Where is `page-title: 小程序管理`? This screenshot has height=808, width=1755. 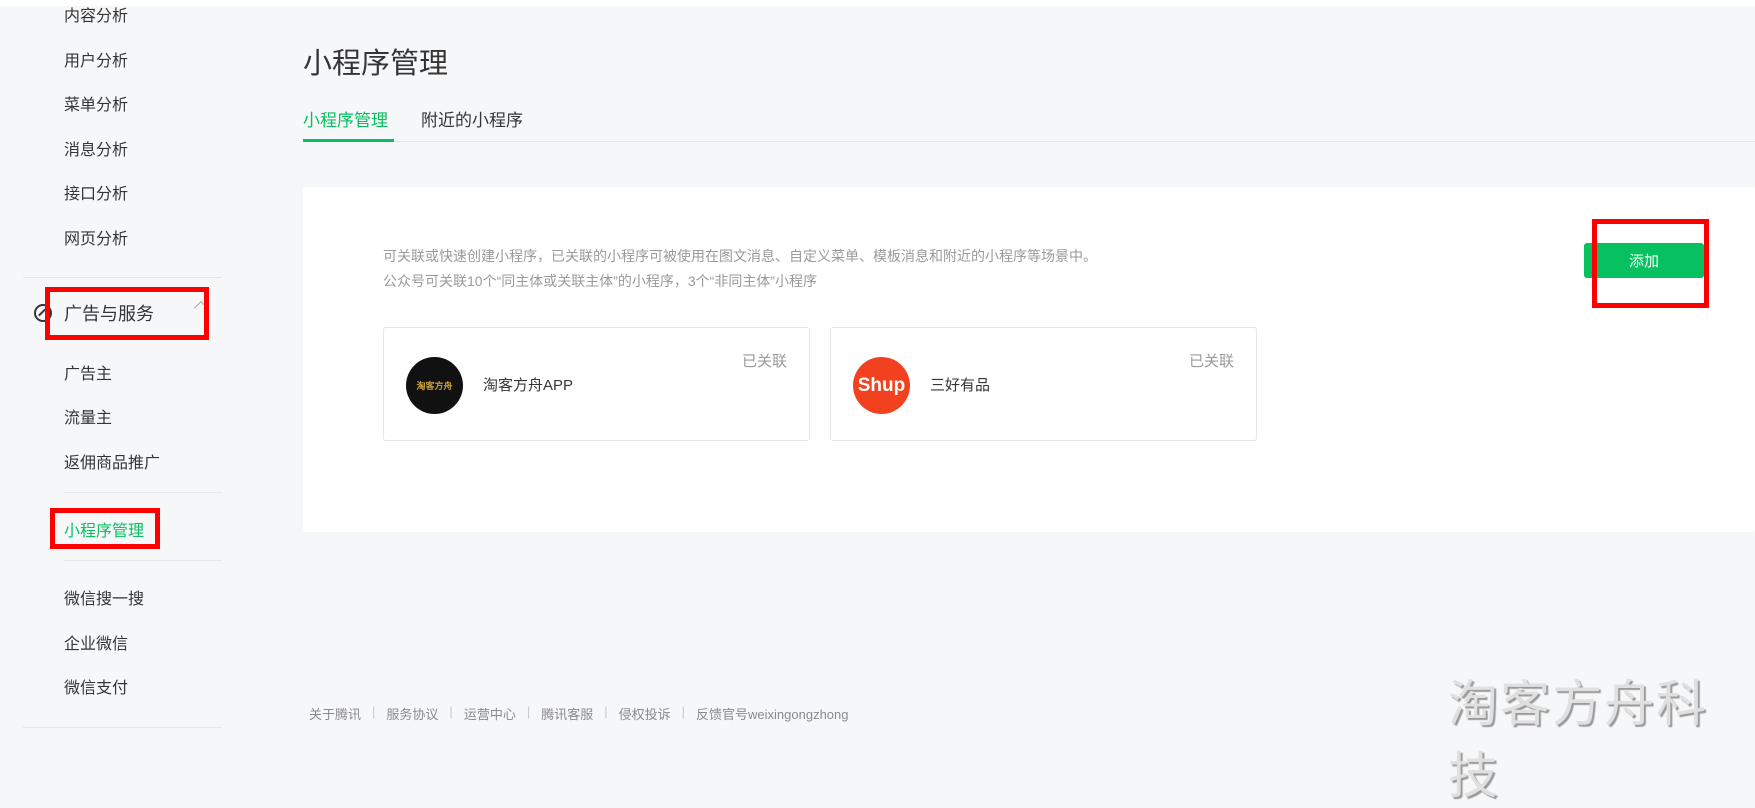
page-title: 小程序管理 is located at coordinates (376, 64).